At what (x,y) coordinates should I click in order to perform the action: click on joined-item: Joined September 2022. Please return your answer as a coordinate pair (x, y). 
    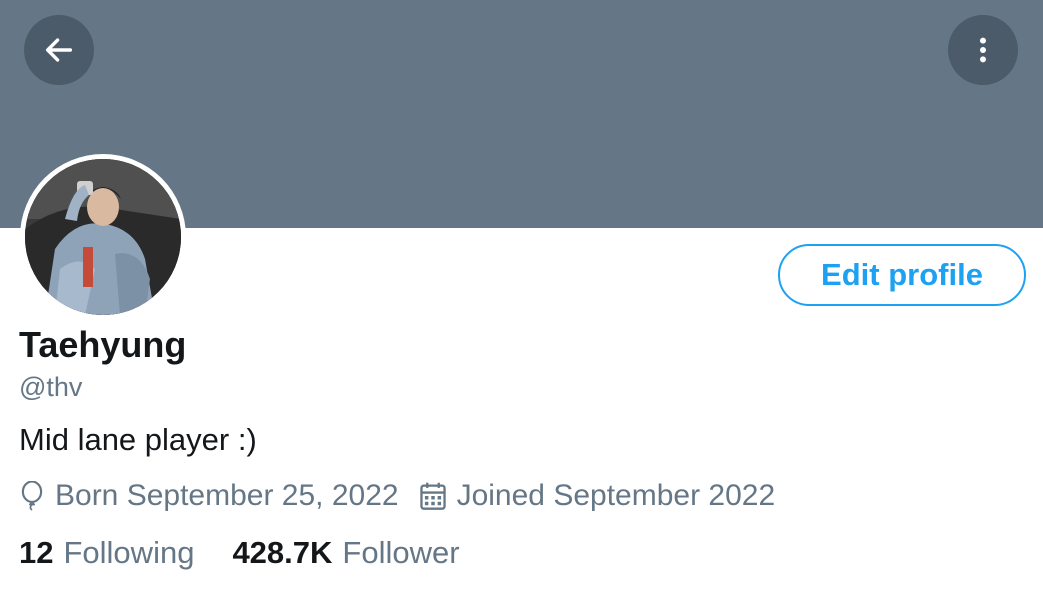
    Looking at the image, I should click on (597, 496).